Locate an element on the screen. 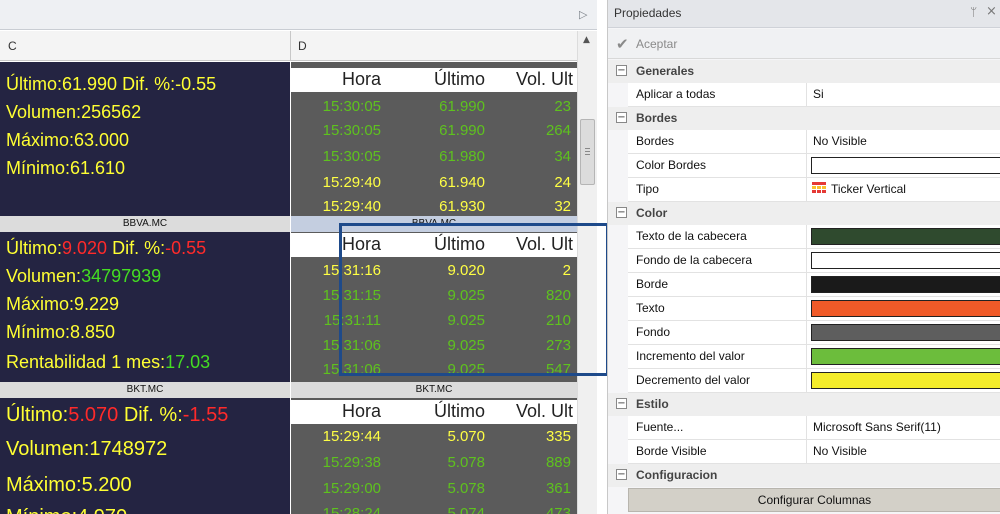  maximo-line: Máximo:9.229 is located at coordinates (63, 304).